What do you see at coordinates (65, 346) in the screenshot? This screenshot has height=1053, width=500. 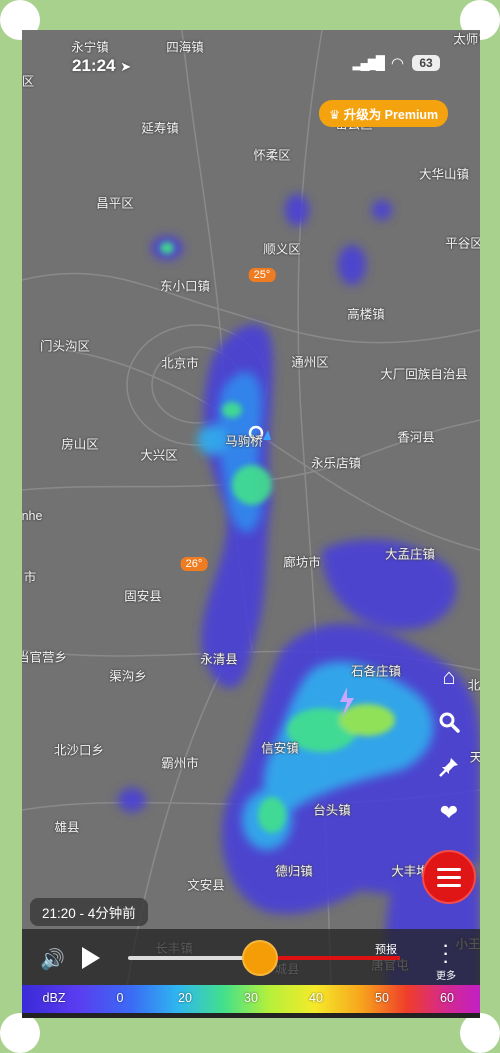 I see `map-place-label: 门头沟区` at bounding box center [65, 346].